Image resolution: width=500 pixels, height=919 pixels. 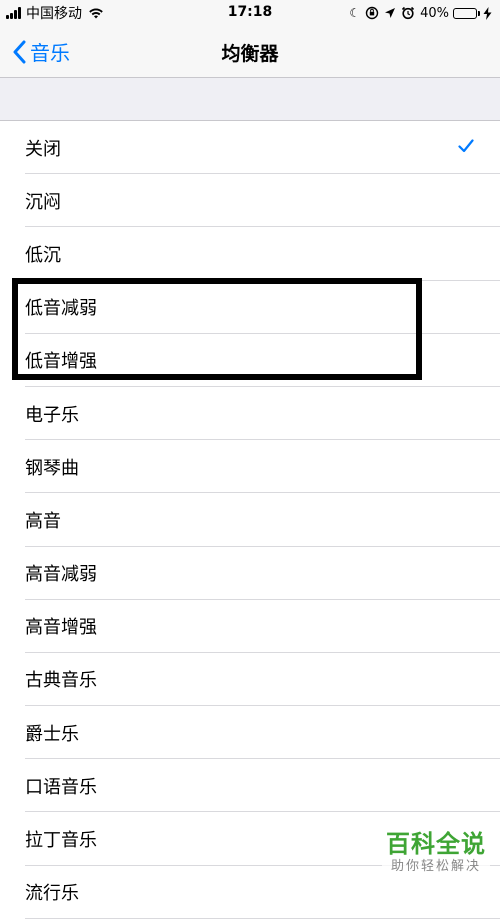 I want to click on equalizer-option: 高音减弱, so click(x=250, y=573).